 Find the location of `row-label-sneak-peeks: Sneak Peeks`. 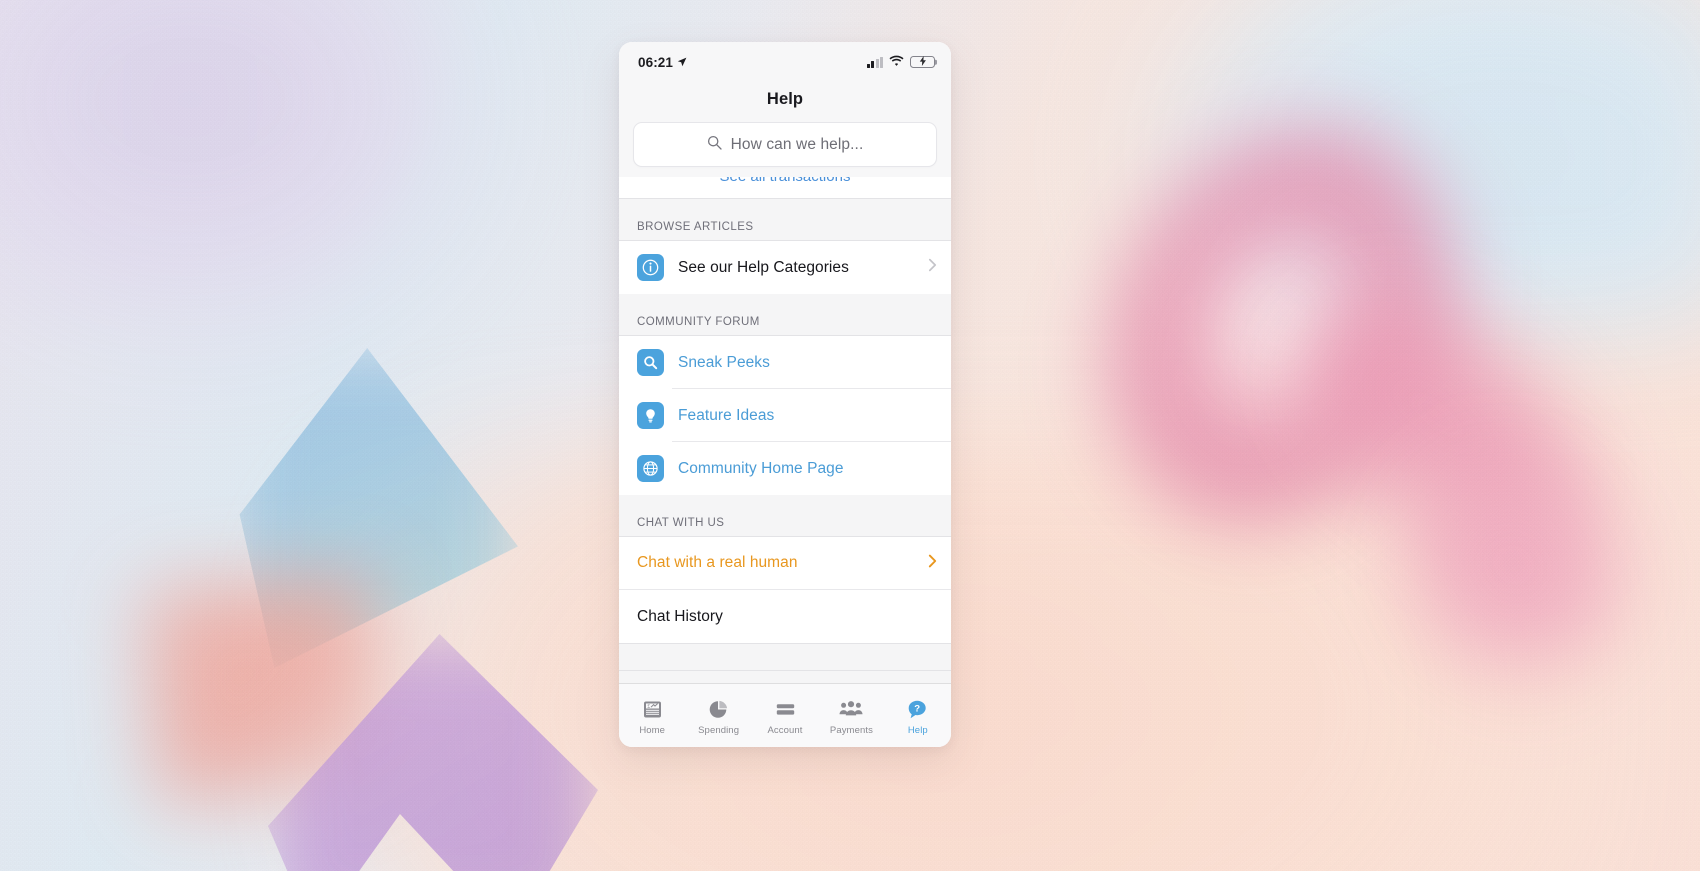

row-label-sneak-peeks: Sneak Peeks is located at coordinates (724, 362).